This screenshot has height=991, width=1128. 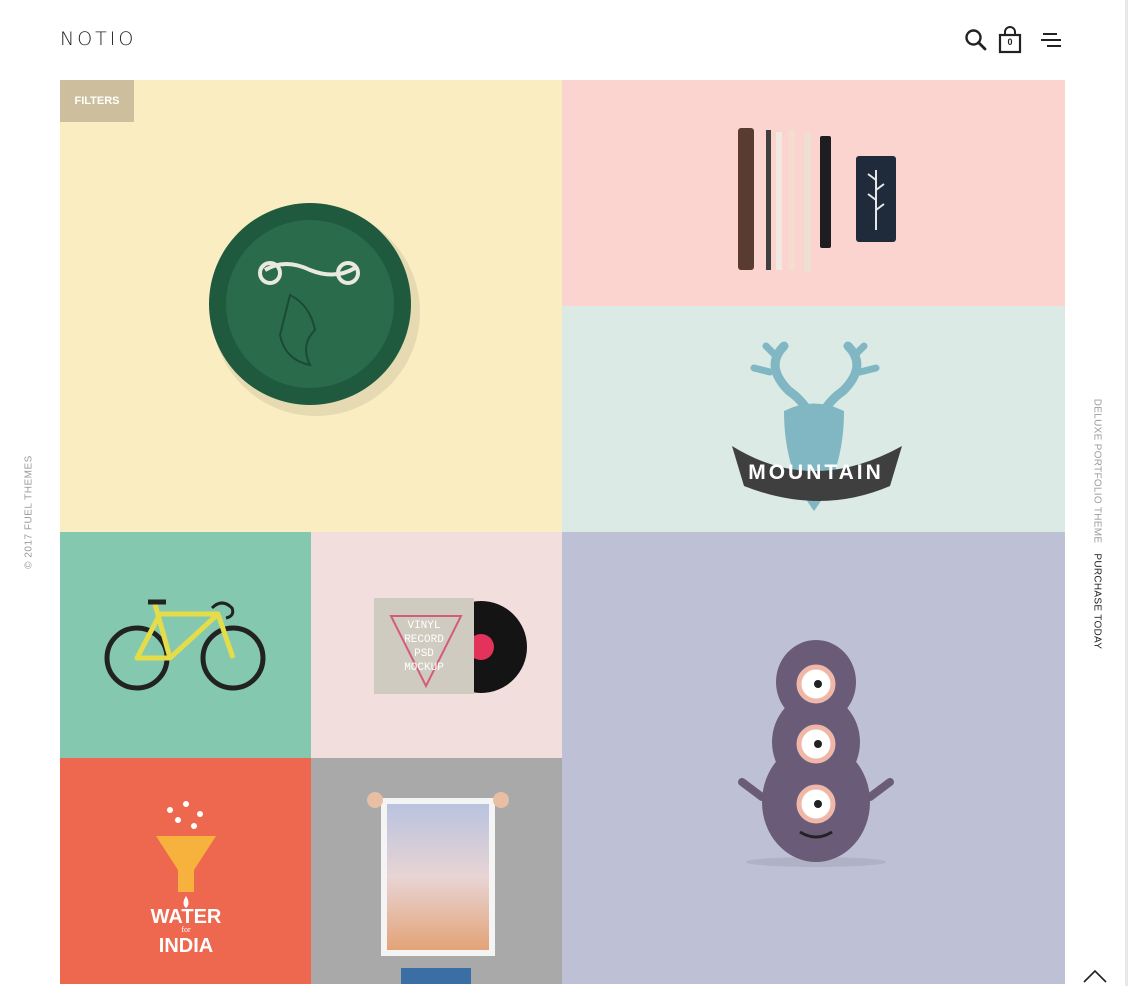 What do you see at coordinates (1097, 601) in the screenshot?
I see `purchase-link: PURCHASE TODAY` at bounding box center [1097, 601].